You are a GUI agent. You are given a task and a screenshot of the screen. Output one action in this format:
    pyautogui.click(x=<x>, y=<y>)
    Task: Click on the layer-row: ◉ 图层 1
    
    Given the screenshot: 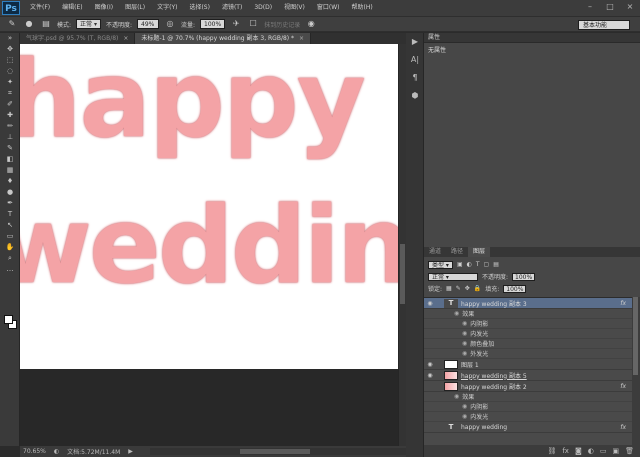 What is the action you would take?
    pyautogui.click(x=528, y=364)
    